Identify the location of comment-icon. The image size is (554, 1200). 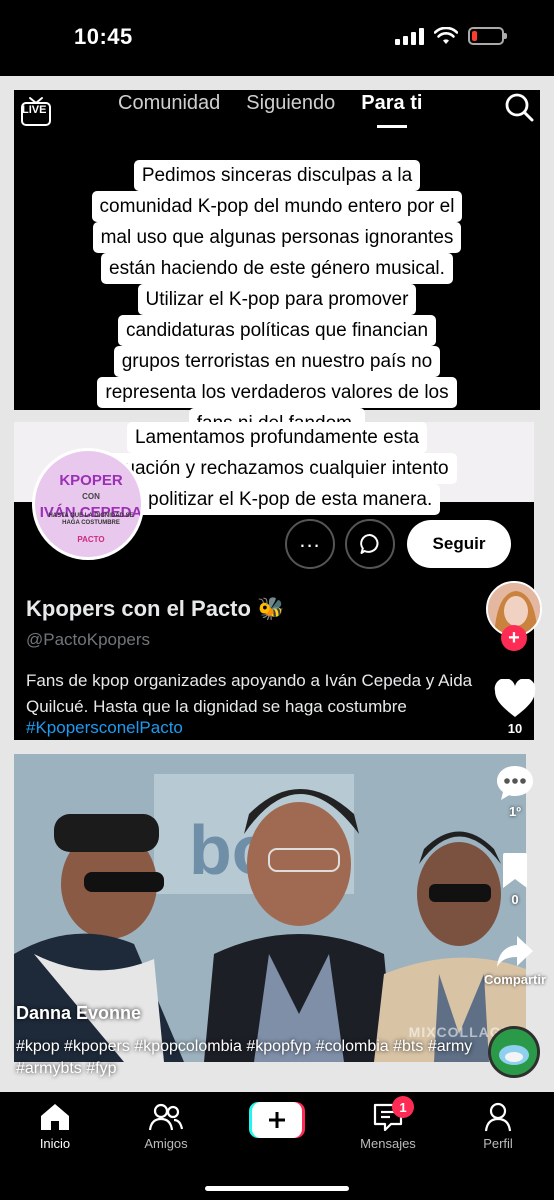
(515, 783).